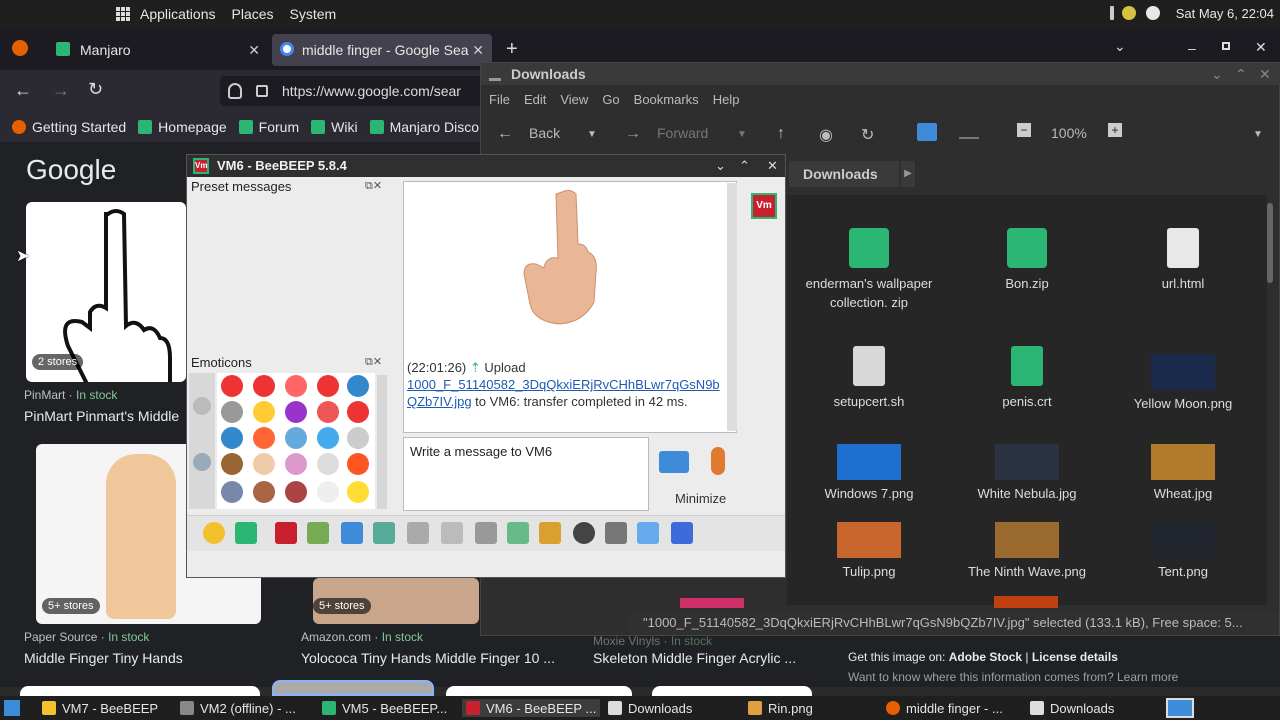 This screenshot has height=720, width=1280. Describe the element at coordinates (358, 438) in the screenshot. I see `dash-icon` at that location.